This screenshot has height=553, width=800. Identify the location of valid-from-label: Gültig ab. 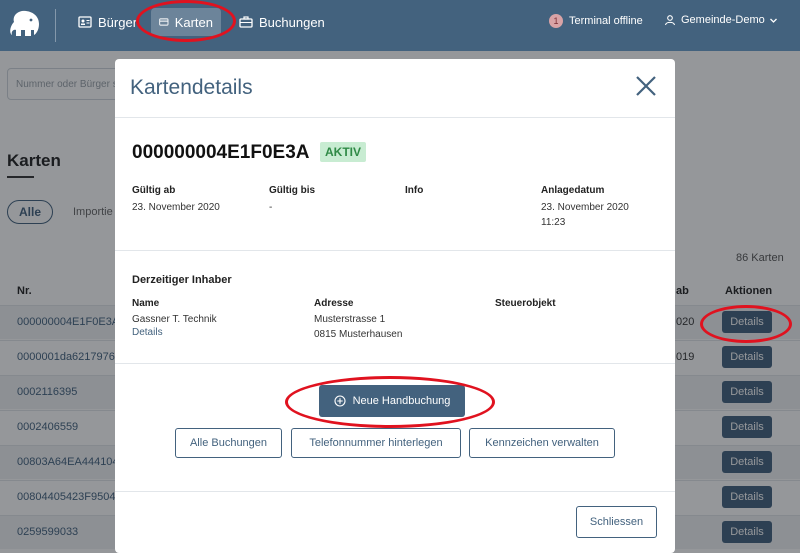
(154, 190).